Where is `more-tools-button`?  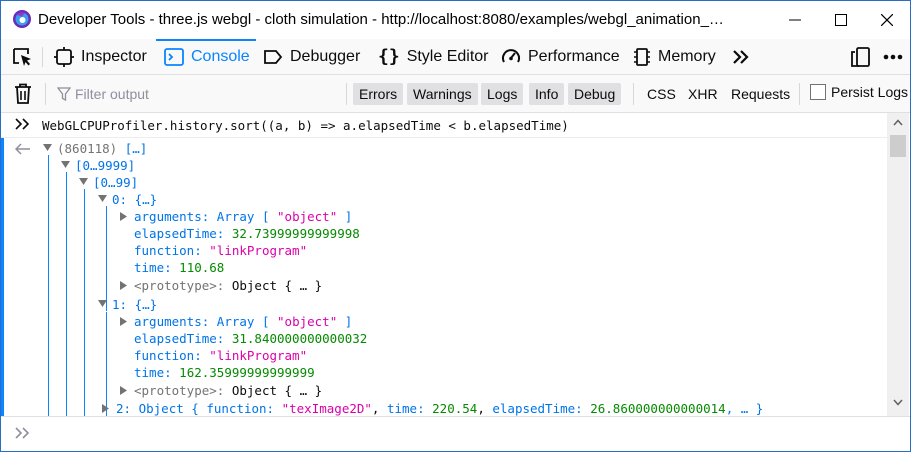 more-tools-button is located at coordinates (741, 56).